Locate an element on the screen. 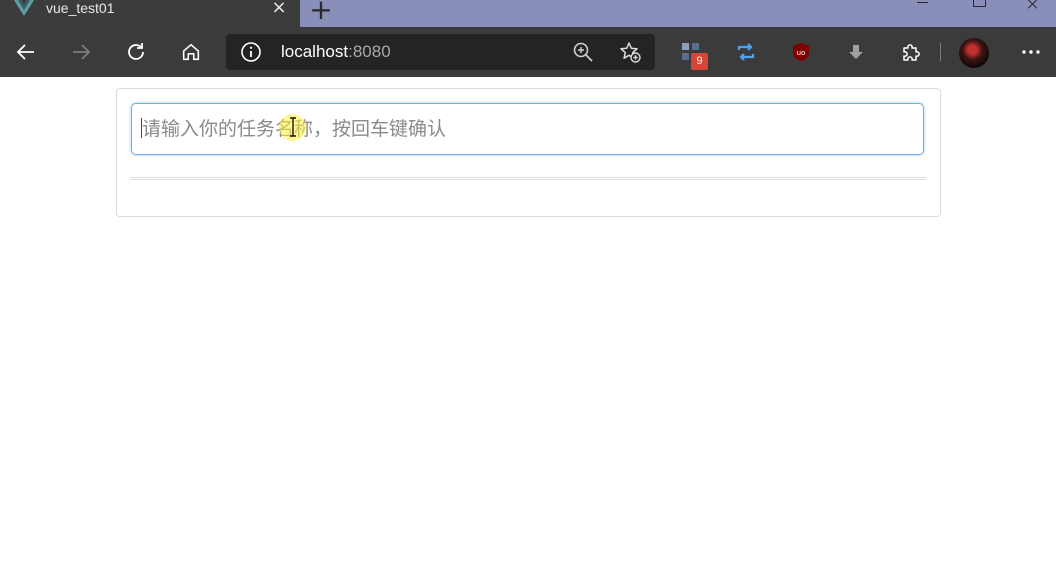 This screenshot has width=1056, height=575. download-extension-button is located at coordinates (856, 52).